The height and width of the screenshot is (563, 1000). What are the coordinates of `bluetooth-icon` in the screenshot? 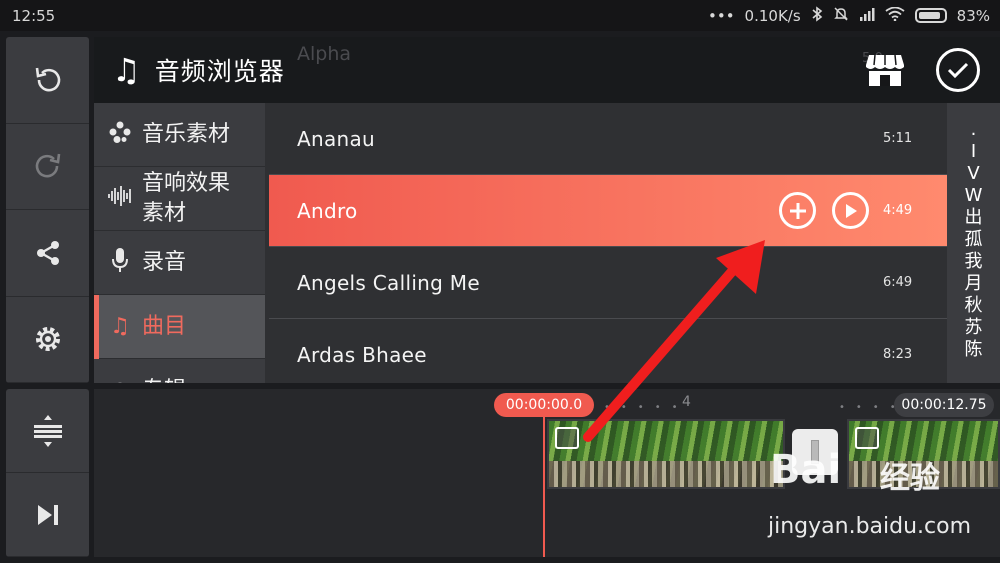 It's located at (817, 15).